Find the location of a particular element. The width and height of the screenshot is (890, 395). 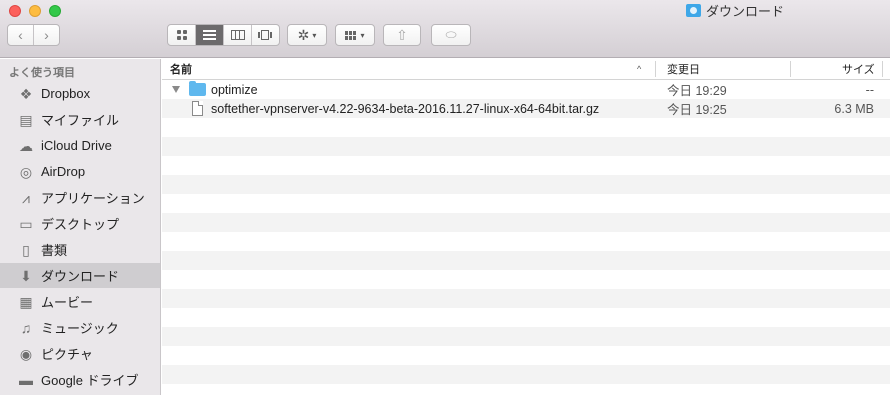

desktop-icon: ▭ is located at coordinates (26, 223).